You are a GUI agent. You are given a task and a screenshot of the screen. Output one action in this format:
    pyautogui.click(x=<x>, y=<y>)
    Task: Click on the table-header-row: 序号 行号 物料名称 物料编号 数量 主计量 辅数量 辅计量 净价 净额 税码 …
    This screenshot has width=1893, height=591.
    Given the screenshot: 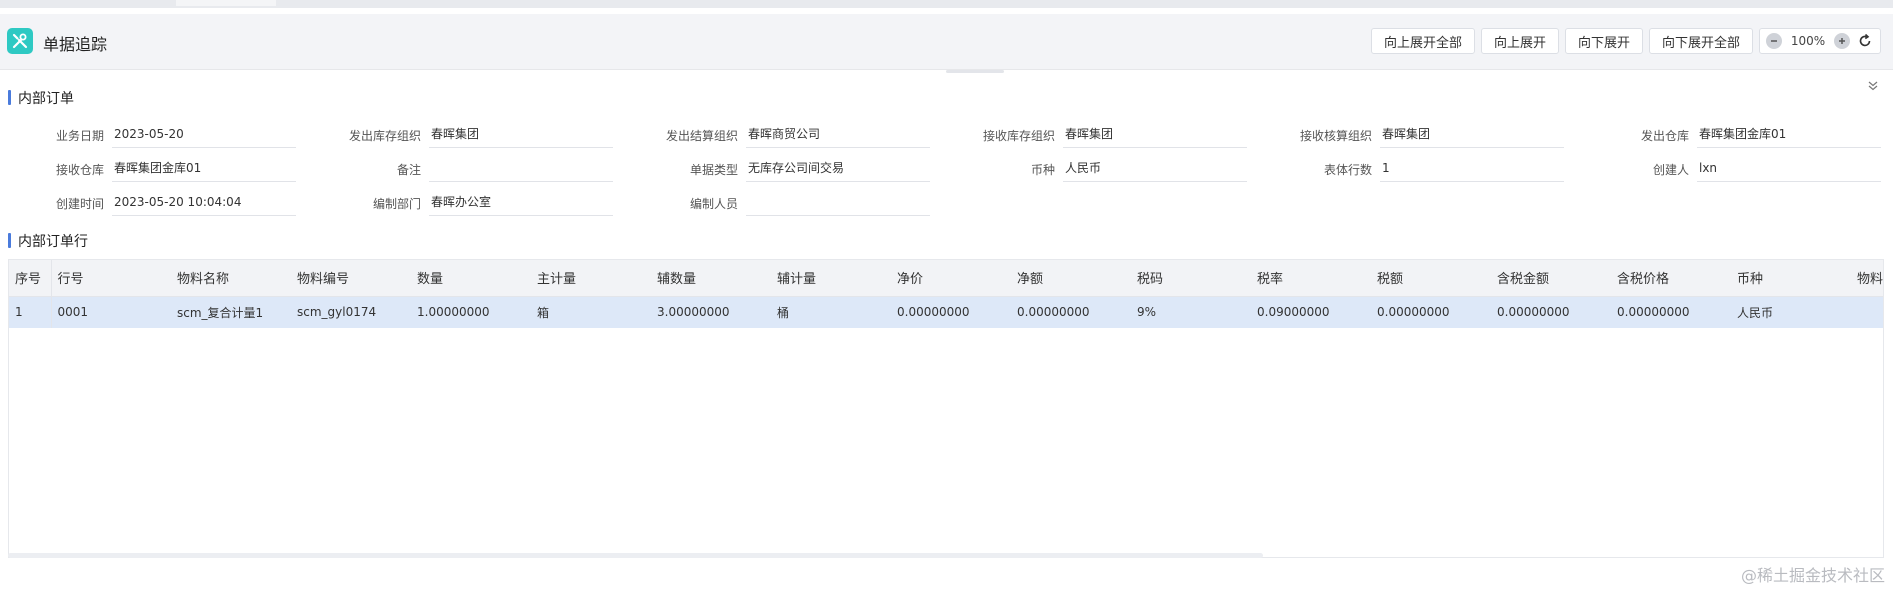 What is the action you would take?
    pyautogui.click(x=946, y=278)
    